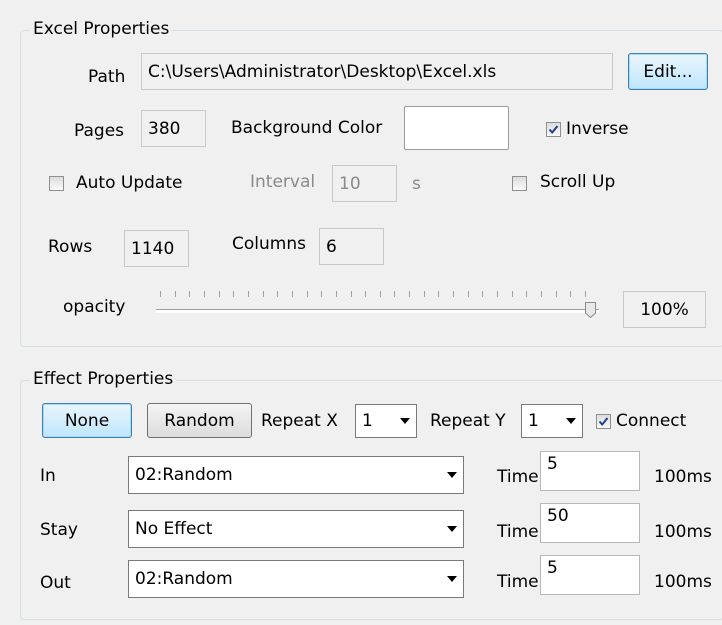 This screenshot has height=625, width=722. Describe the element at coordinates (558, 516) in the screenshot. I see `stay-time-value: 50` at that location.